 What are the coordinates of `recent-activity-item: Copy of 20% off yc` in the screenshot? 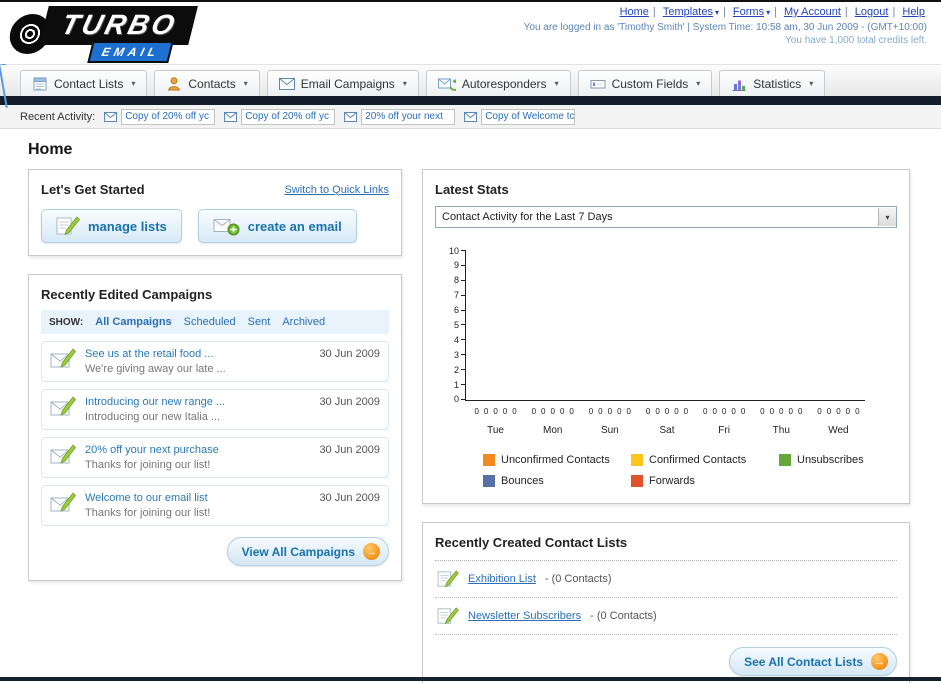 It's located at (280, 116).